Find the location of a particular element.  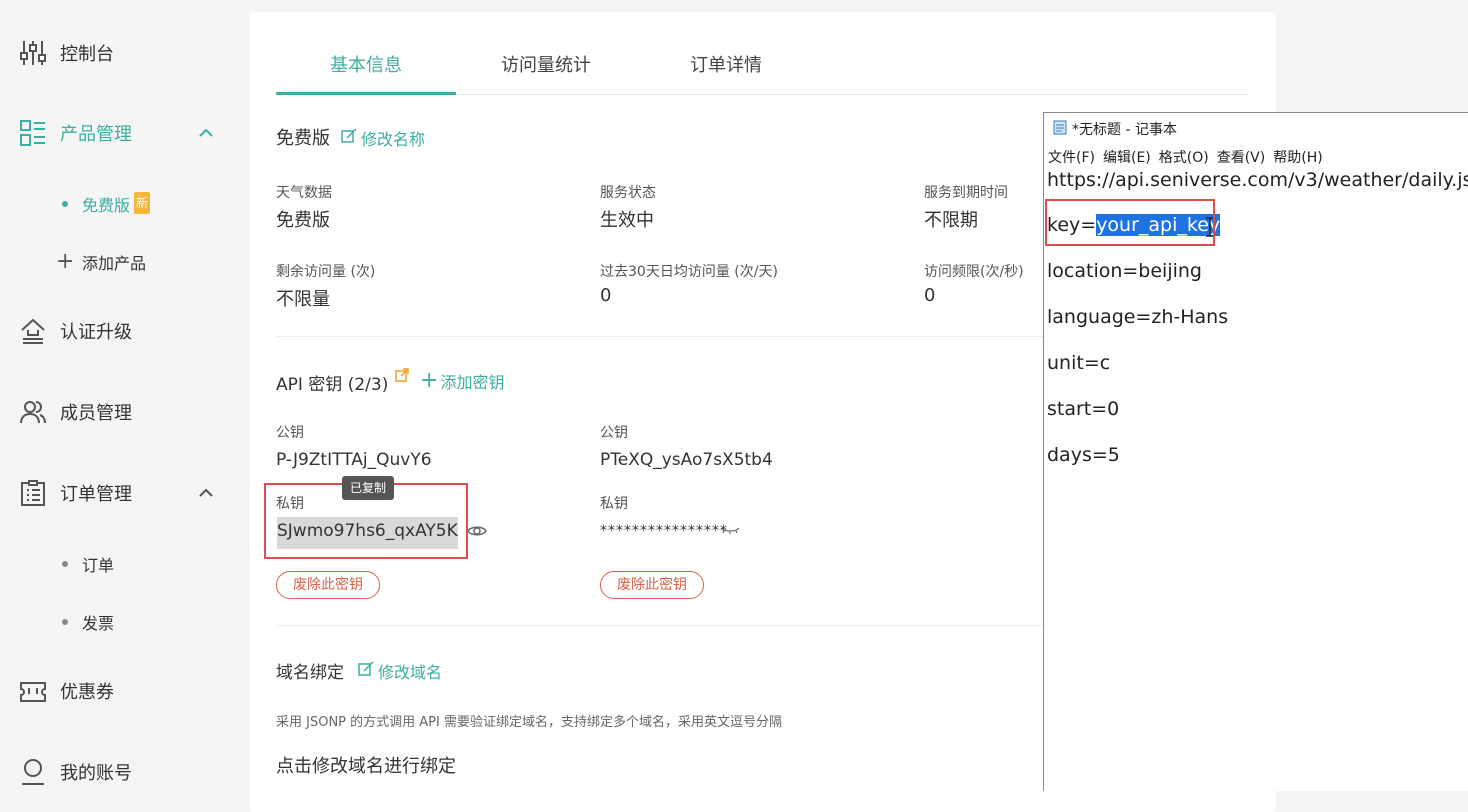

sidebar-item-label: 优惠券 is located at coordinates (87, 692).